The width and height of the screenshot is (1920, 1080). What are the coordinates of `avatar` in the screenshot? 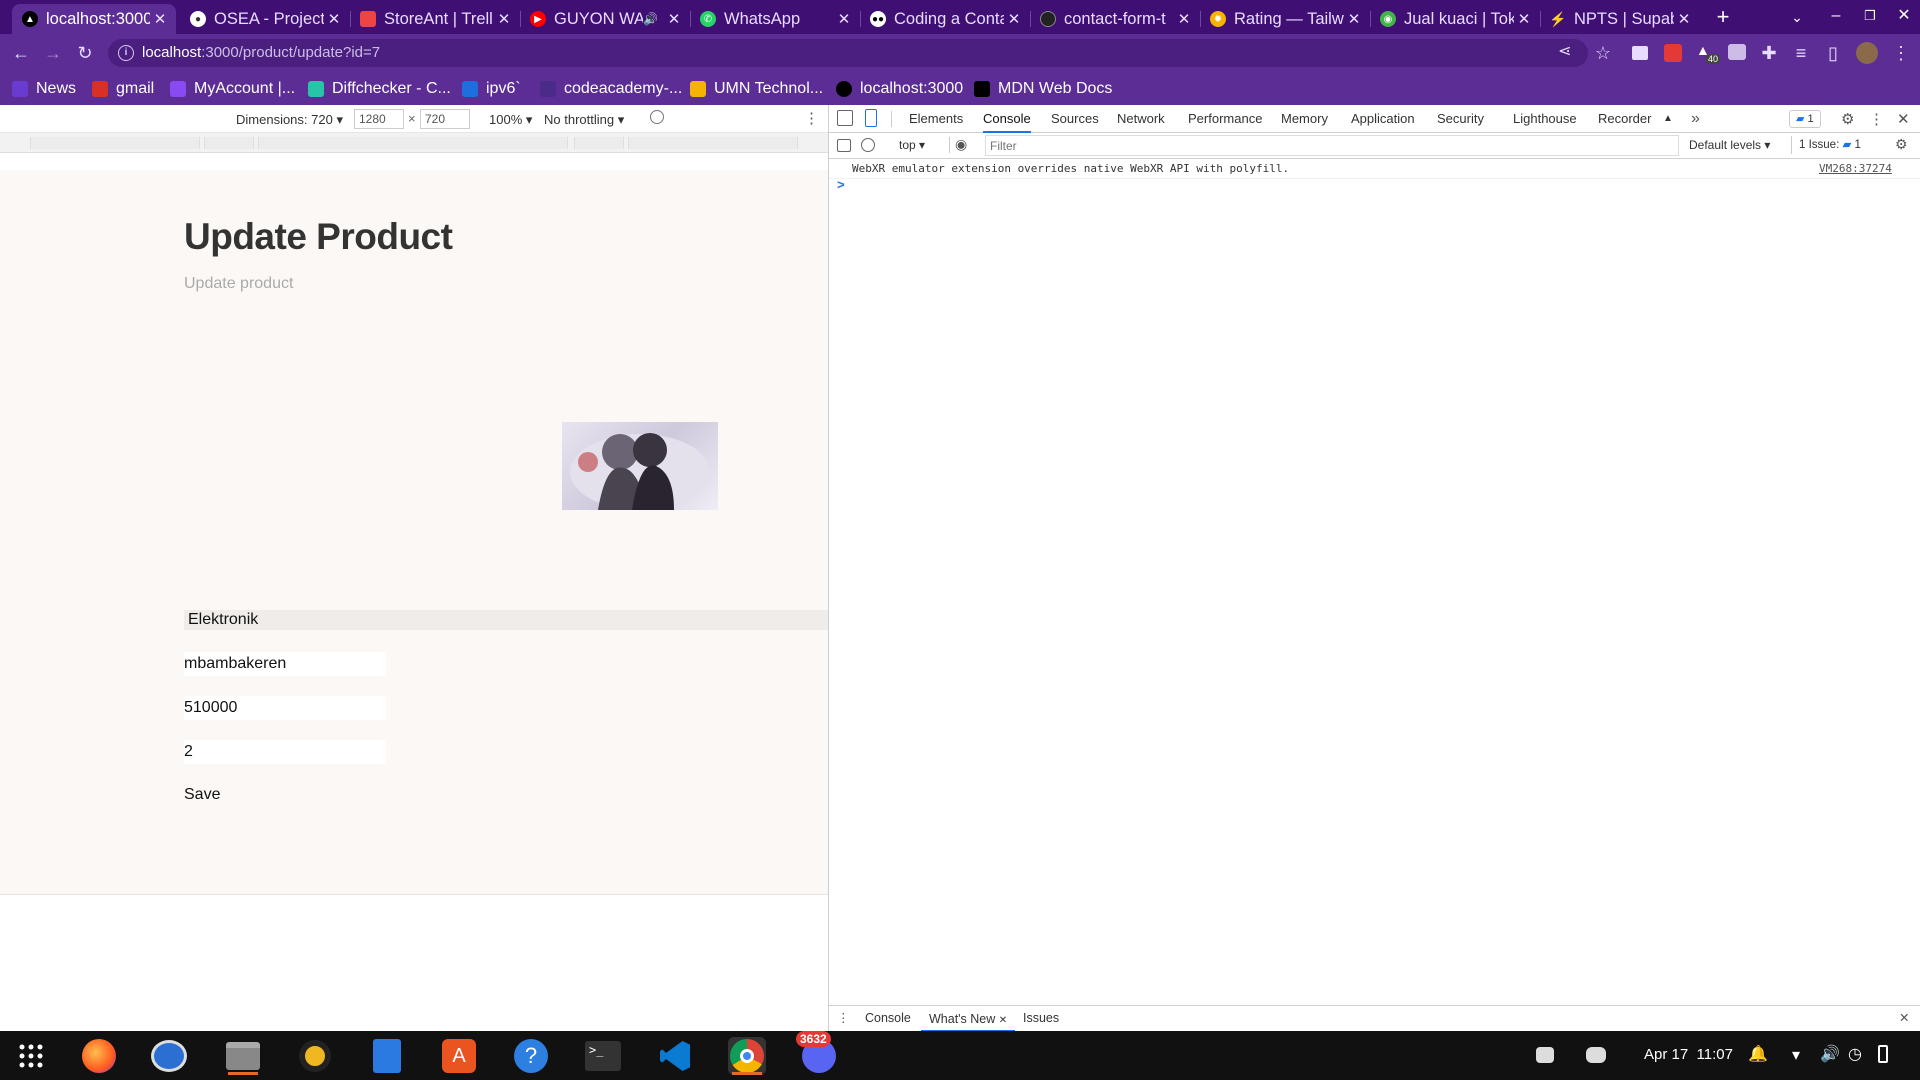 It's located at (1867, 53).